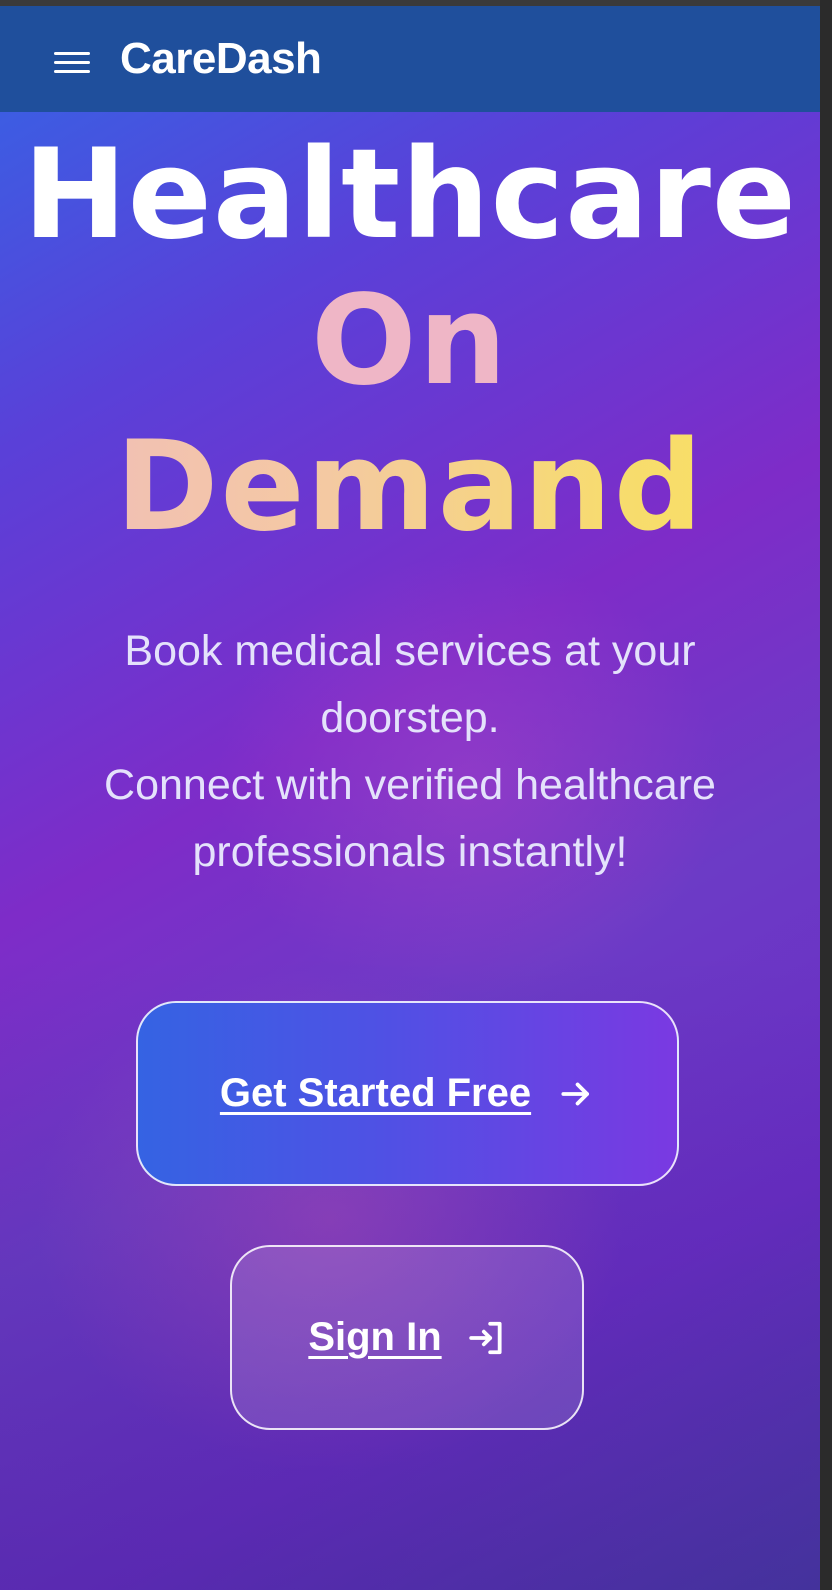 Image resolution: width=832 pixels, height=1590 pixels. What do you see at coordinates (410, 785) in the screenshot?
I see `hero-subtitle-line-3: Connect with verified healthcare` at bounding box center [410, 785].